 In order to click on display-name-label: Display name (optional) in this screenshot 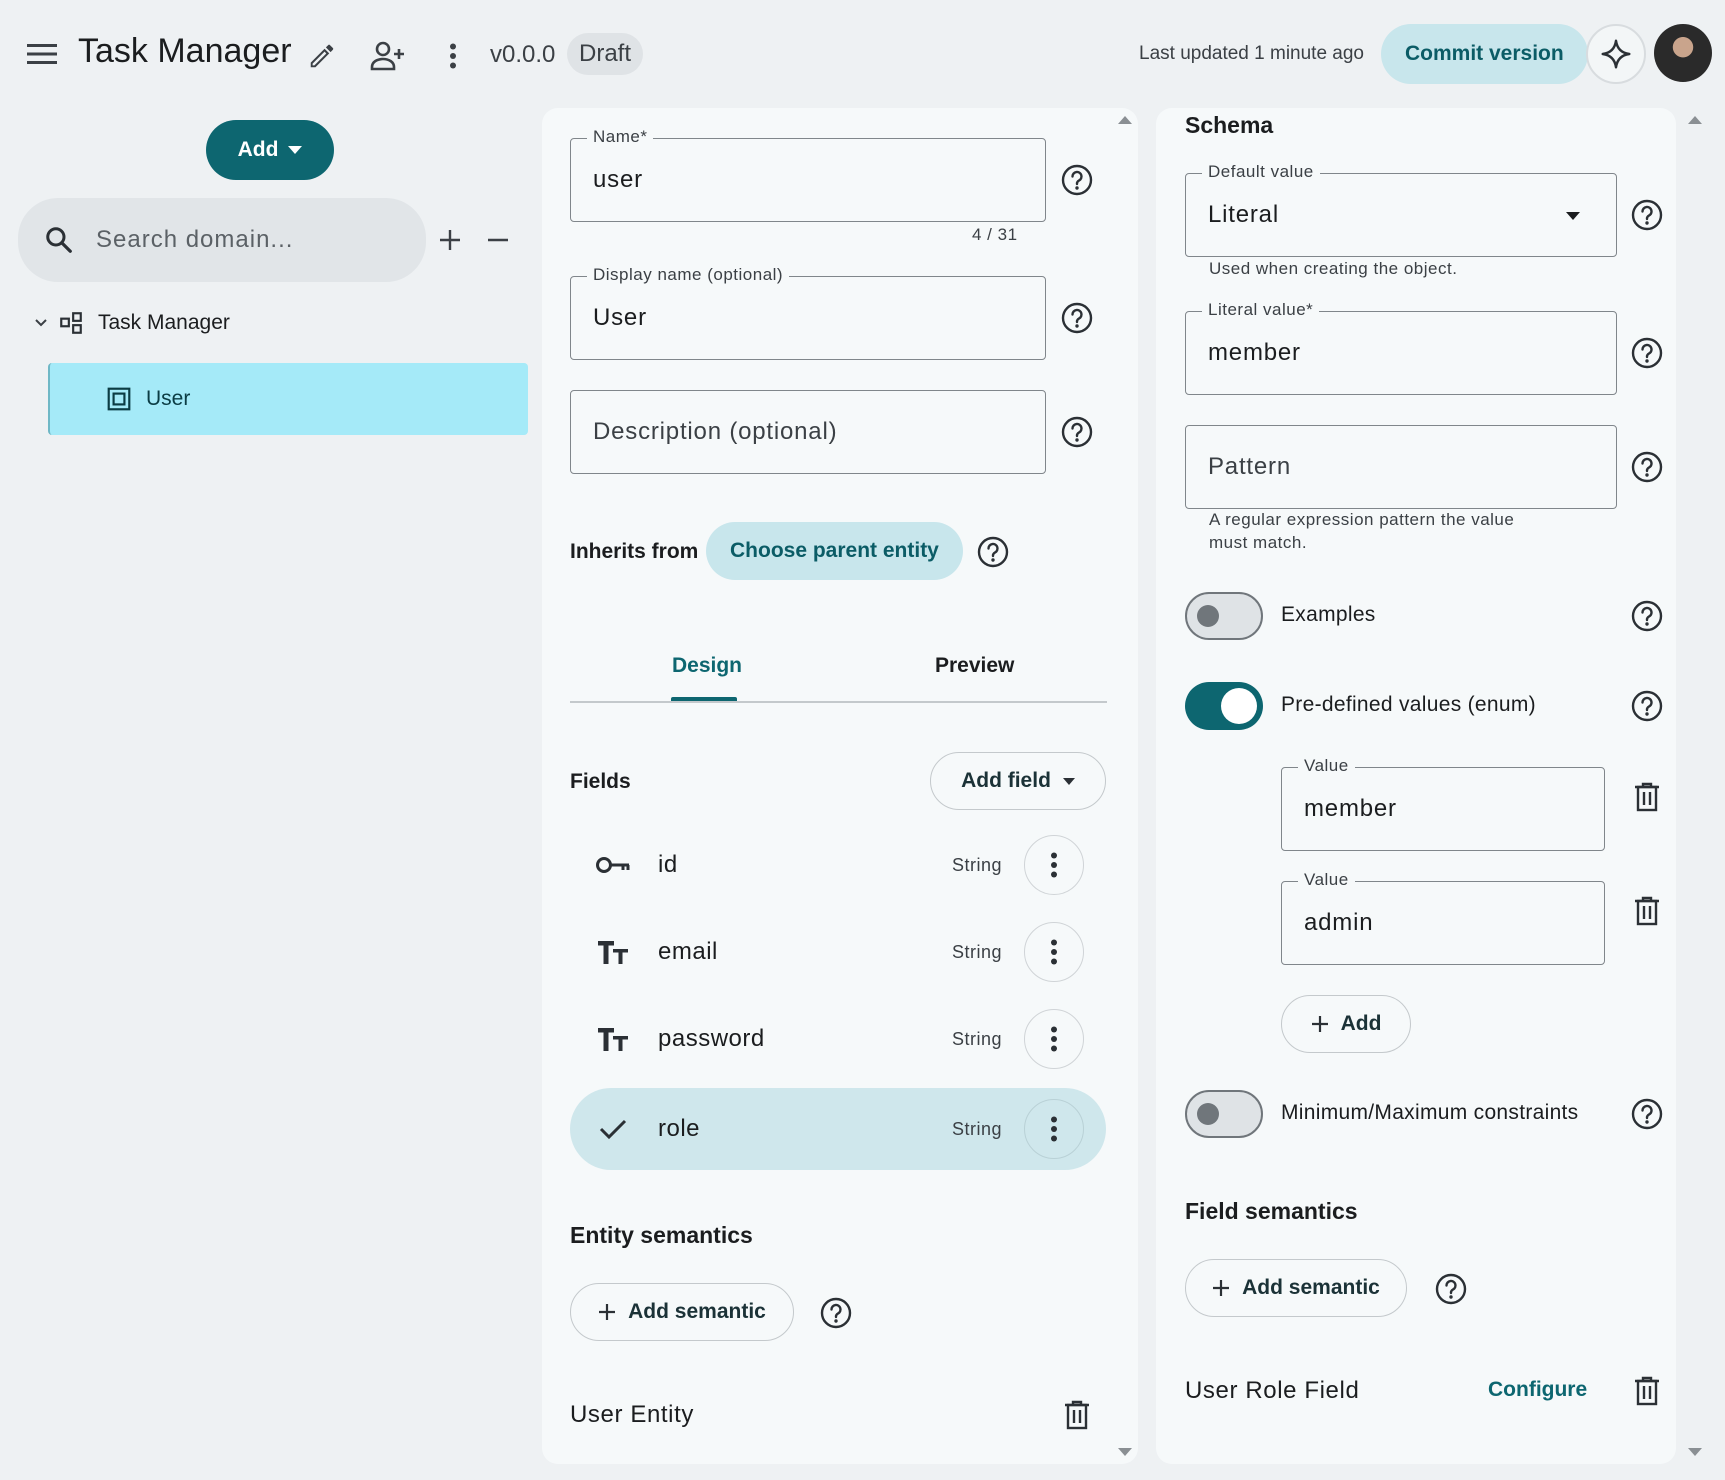, I will do `click(688, 275)`.